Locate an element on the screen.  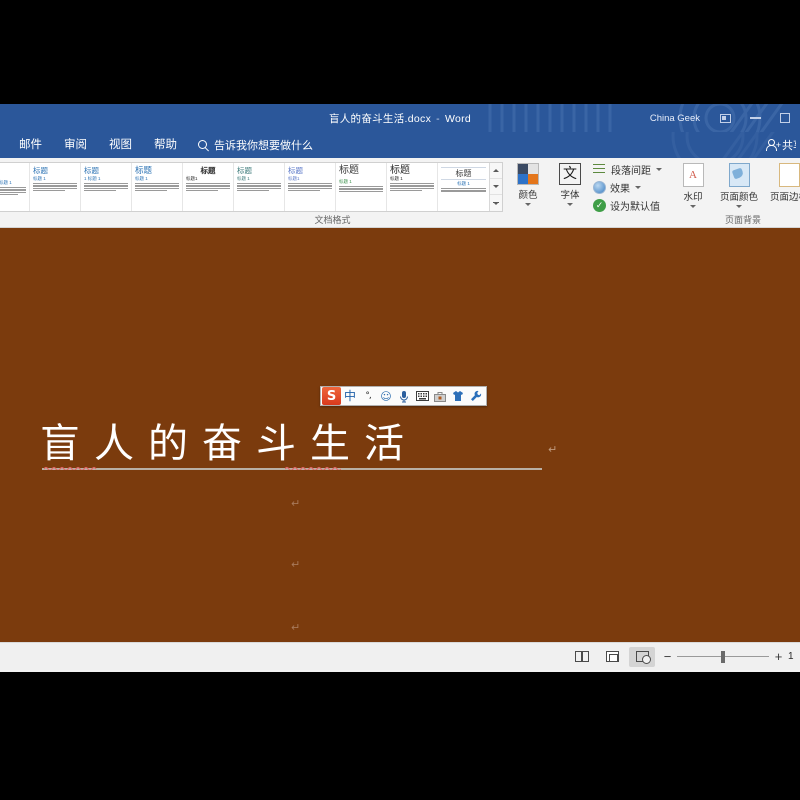
colors-swatch-icon is located at coordinates (528, 174).